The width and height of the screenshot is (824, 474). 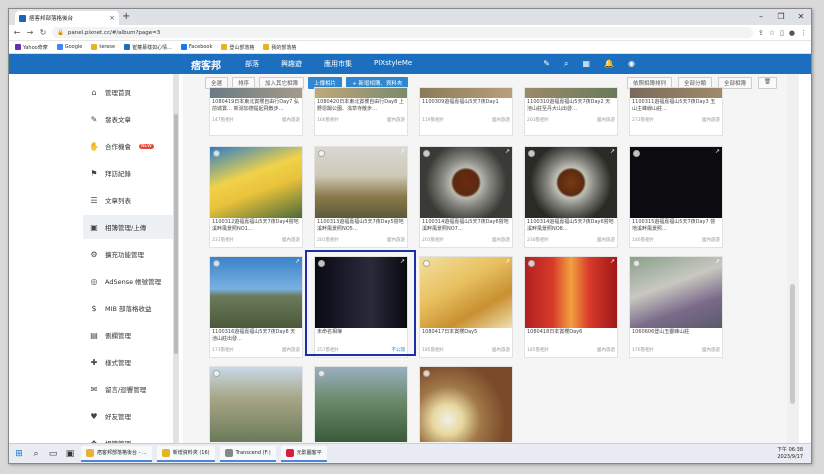 What do you see at coordinates (128, 119) in the screenshot?
I see `sidebar-item-compose: ✎ 發表文章` at bounding box center [128, 119].